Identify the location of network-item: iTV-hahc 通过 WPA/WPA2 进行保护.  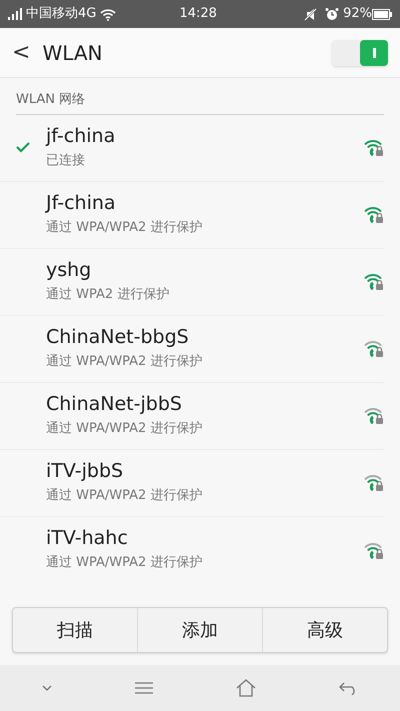
(192, 550).